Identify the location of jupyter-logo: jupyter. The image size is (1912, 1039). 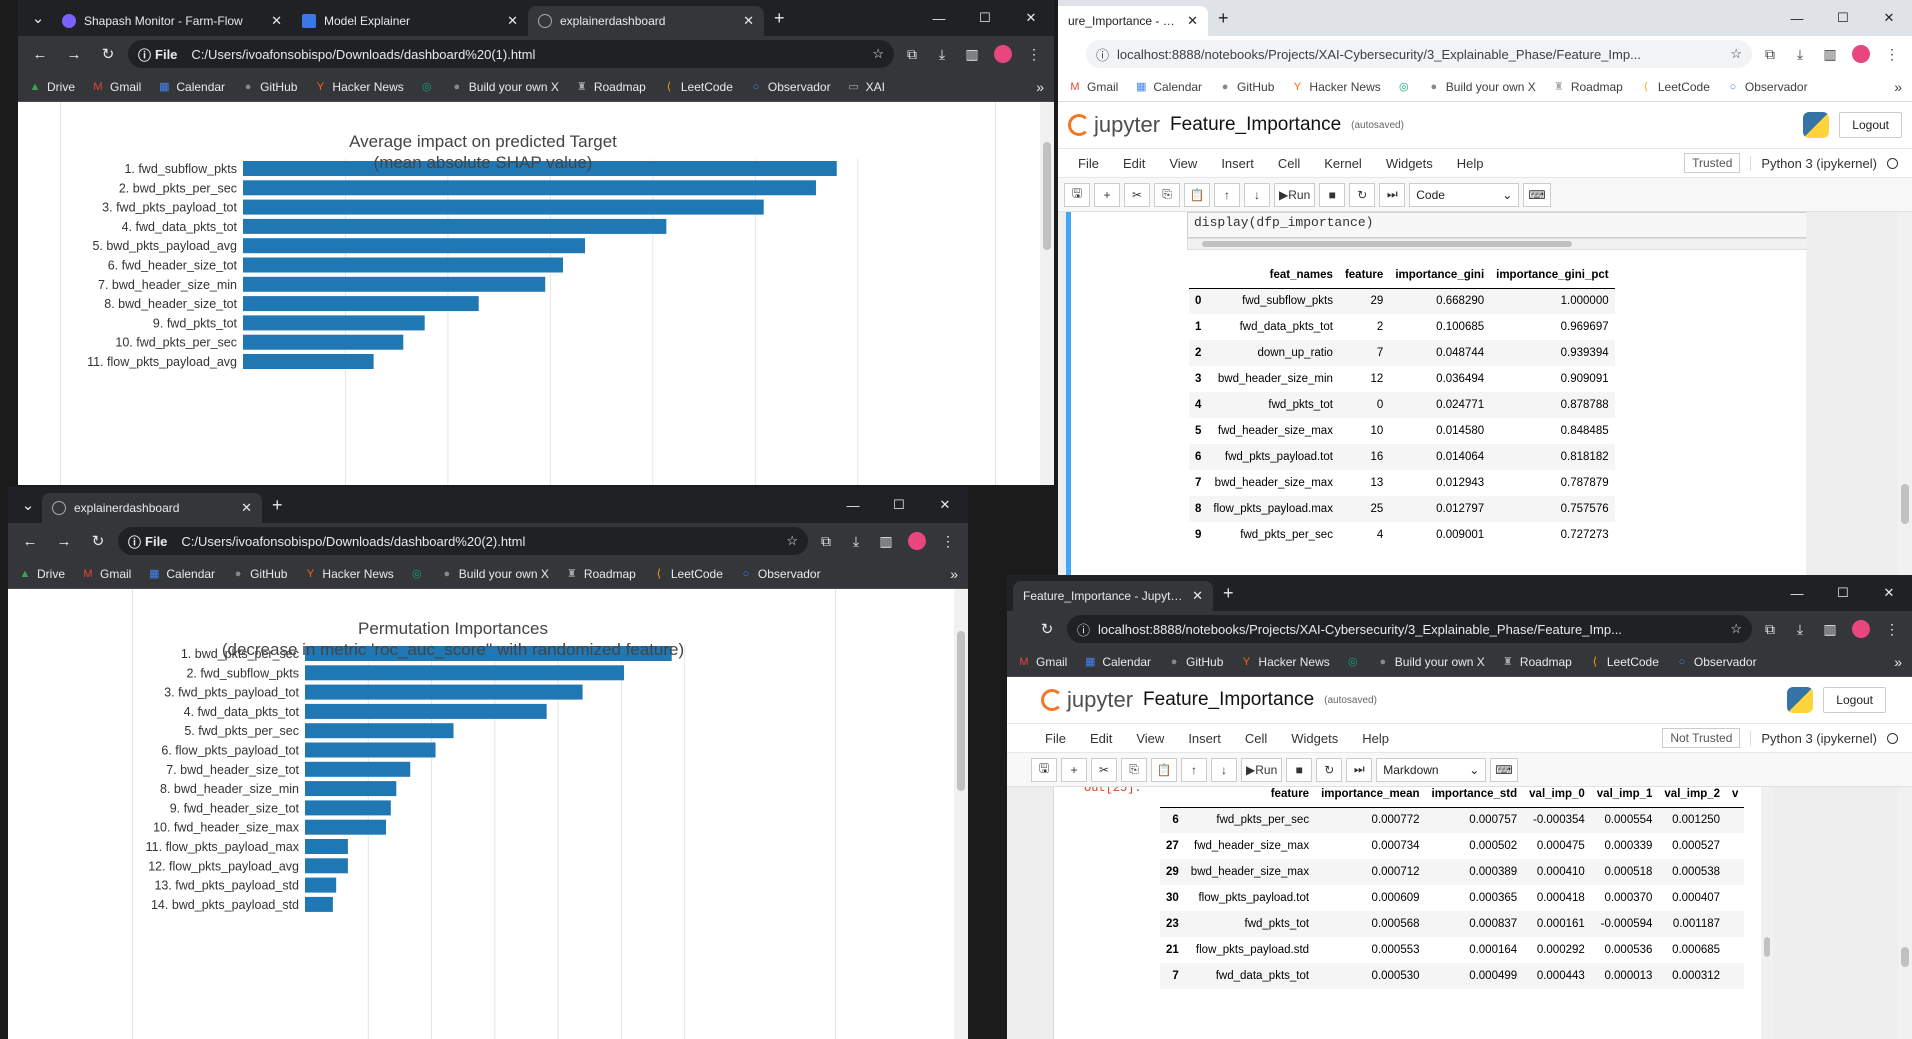
(1087, 700).